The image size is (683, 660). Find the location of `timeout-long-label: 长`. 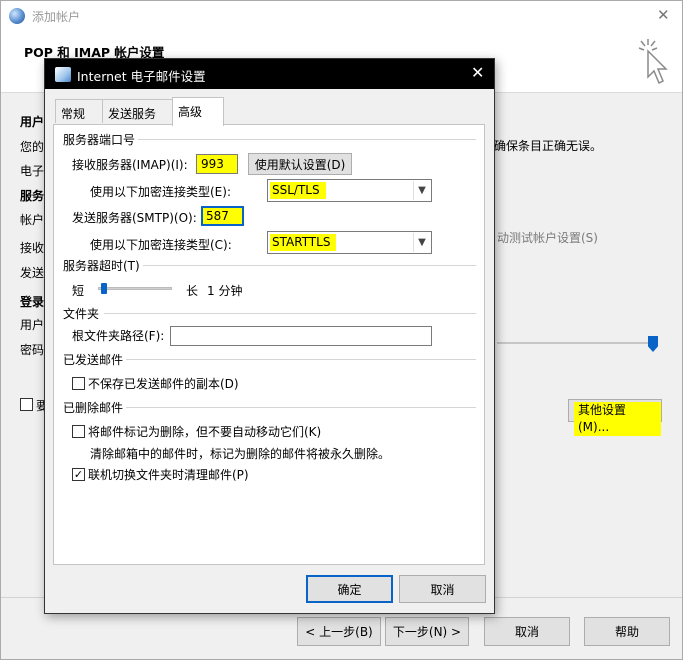

timeout-long-label: 长 is located at coordinates (192, 291).